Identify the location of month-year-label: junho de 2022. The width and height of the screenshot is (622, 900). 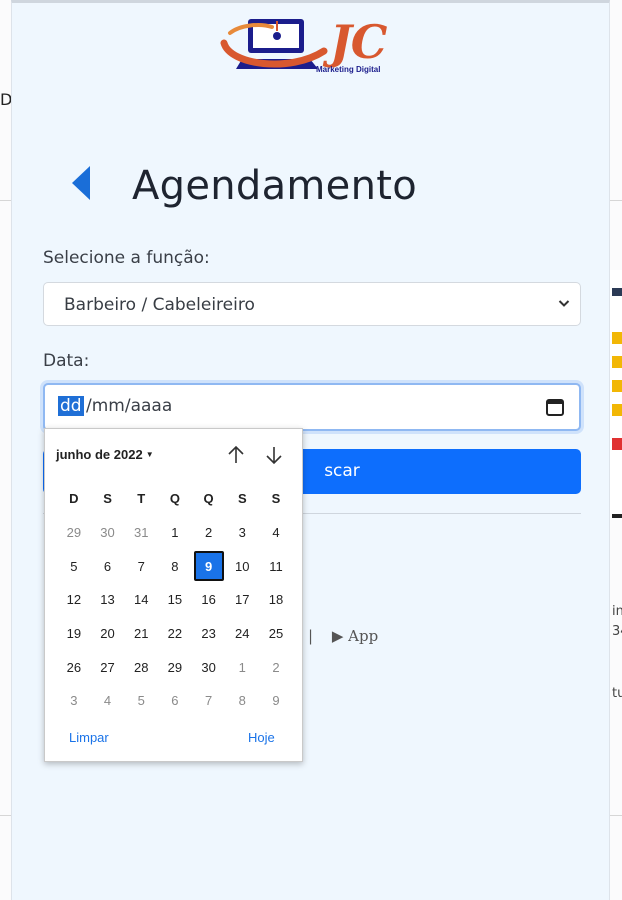
(99, 454).